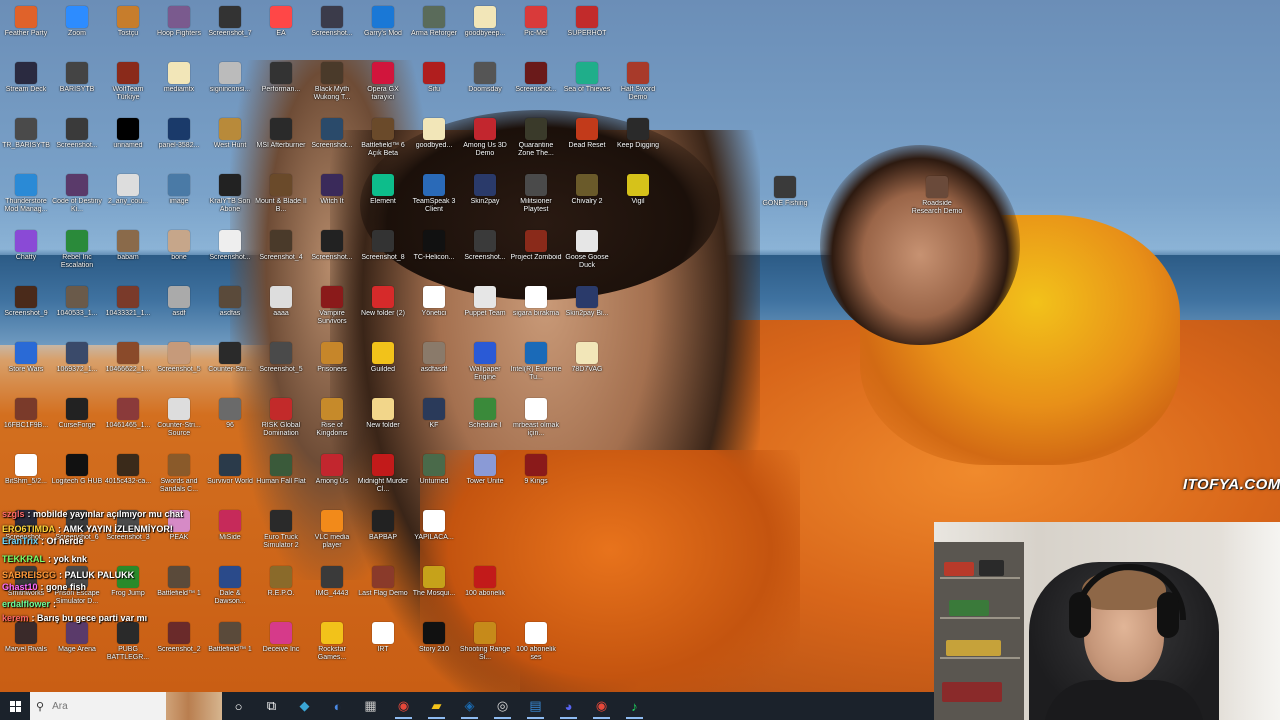 This screenshot has height=720, width=1280. What do you see at coordinates (485, 468) in the screenshot?
I see `desktop-icon: Tower Unite` at bounding box center [485, 468].